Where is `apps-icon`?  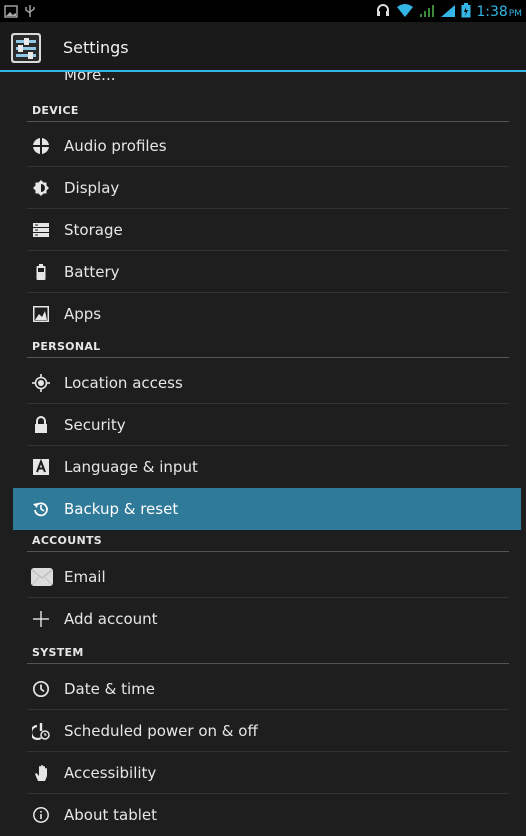 apps-icon is located at coordinates (41, 314).